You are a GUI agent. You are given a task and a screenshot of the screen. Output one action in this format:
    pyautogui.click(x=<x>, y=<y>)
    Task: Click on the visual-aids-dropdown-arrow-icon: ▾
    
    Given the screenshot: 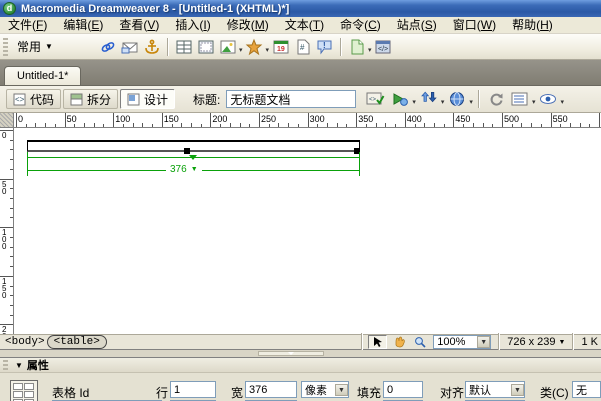 What is the action you would take?
    pyautogui.click(x=562, y=102)
    